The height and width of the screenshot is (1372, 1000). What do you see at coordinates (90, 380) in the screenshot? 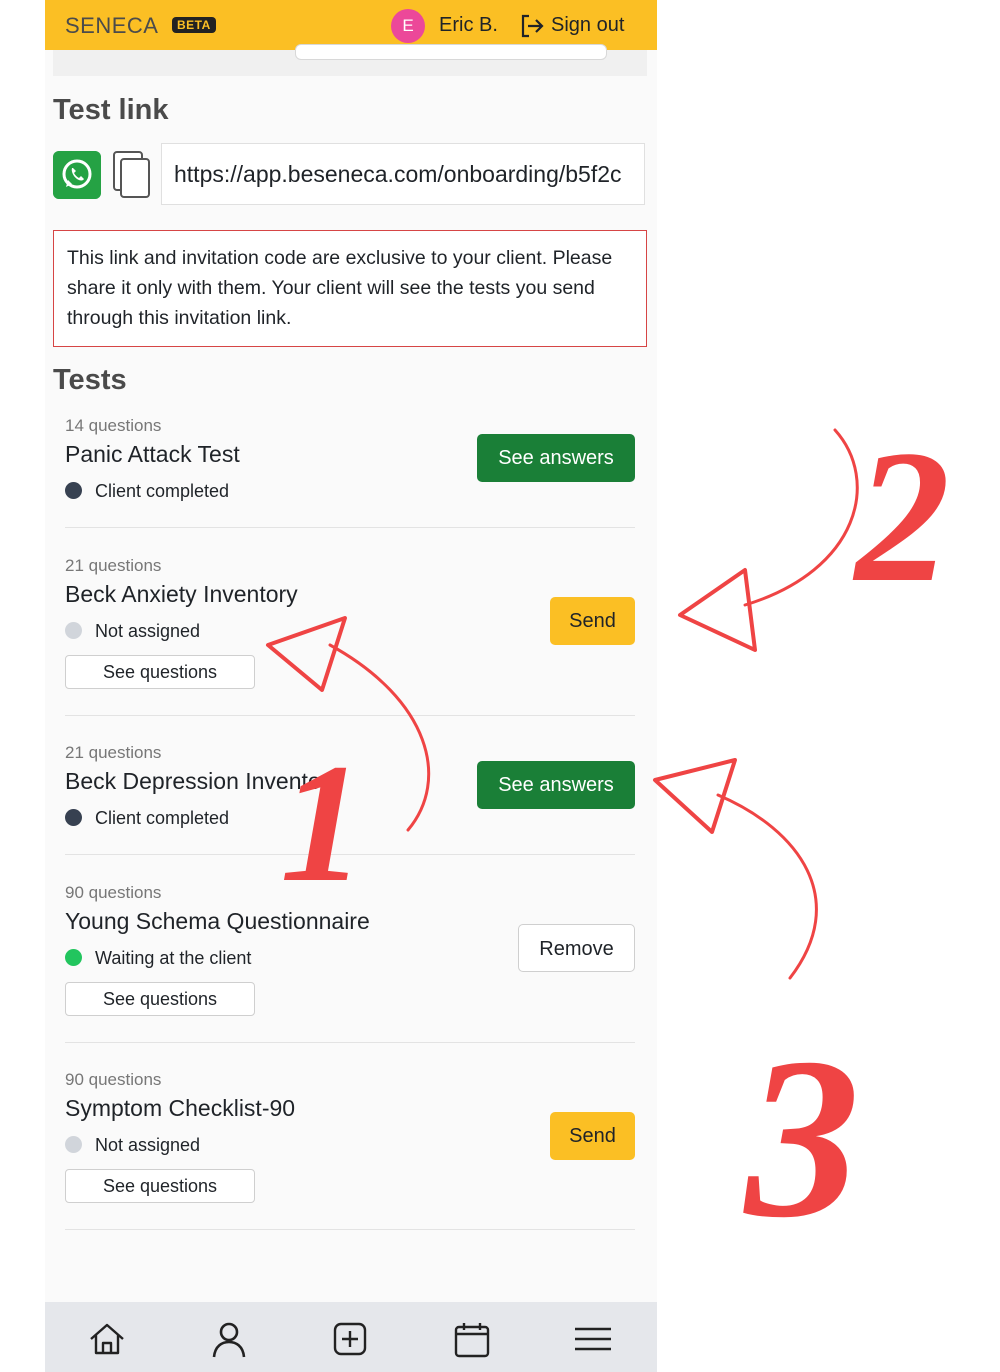
I see `tests-heading: Tests` at bounding box center [90, 380].